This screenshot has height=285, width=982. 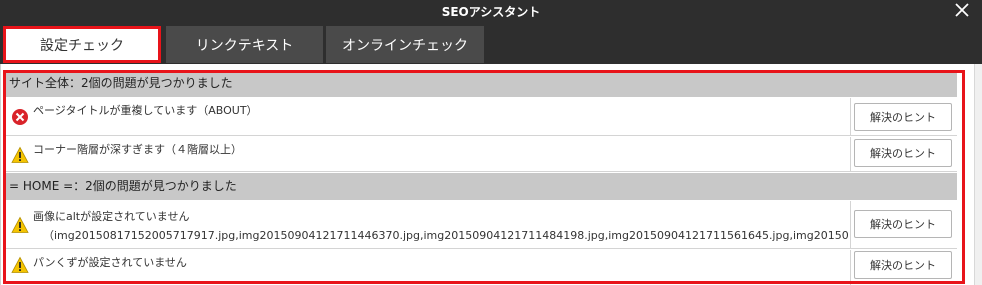 What do you see at coordinates (137, 149) in the screenshot?
I see `issue-text: コーナー階層が深すぎます（４階層以上）` at bounding box center [137, 149].